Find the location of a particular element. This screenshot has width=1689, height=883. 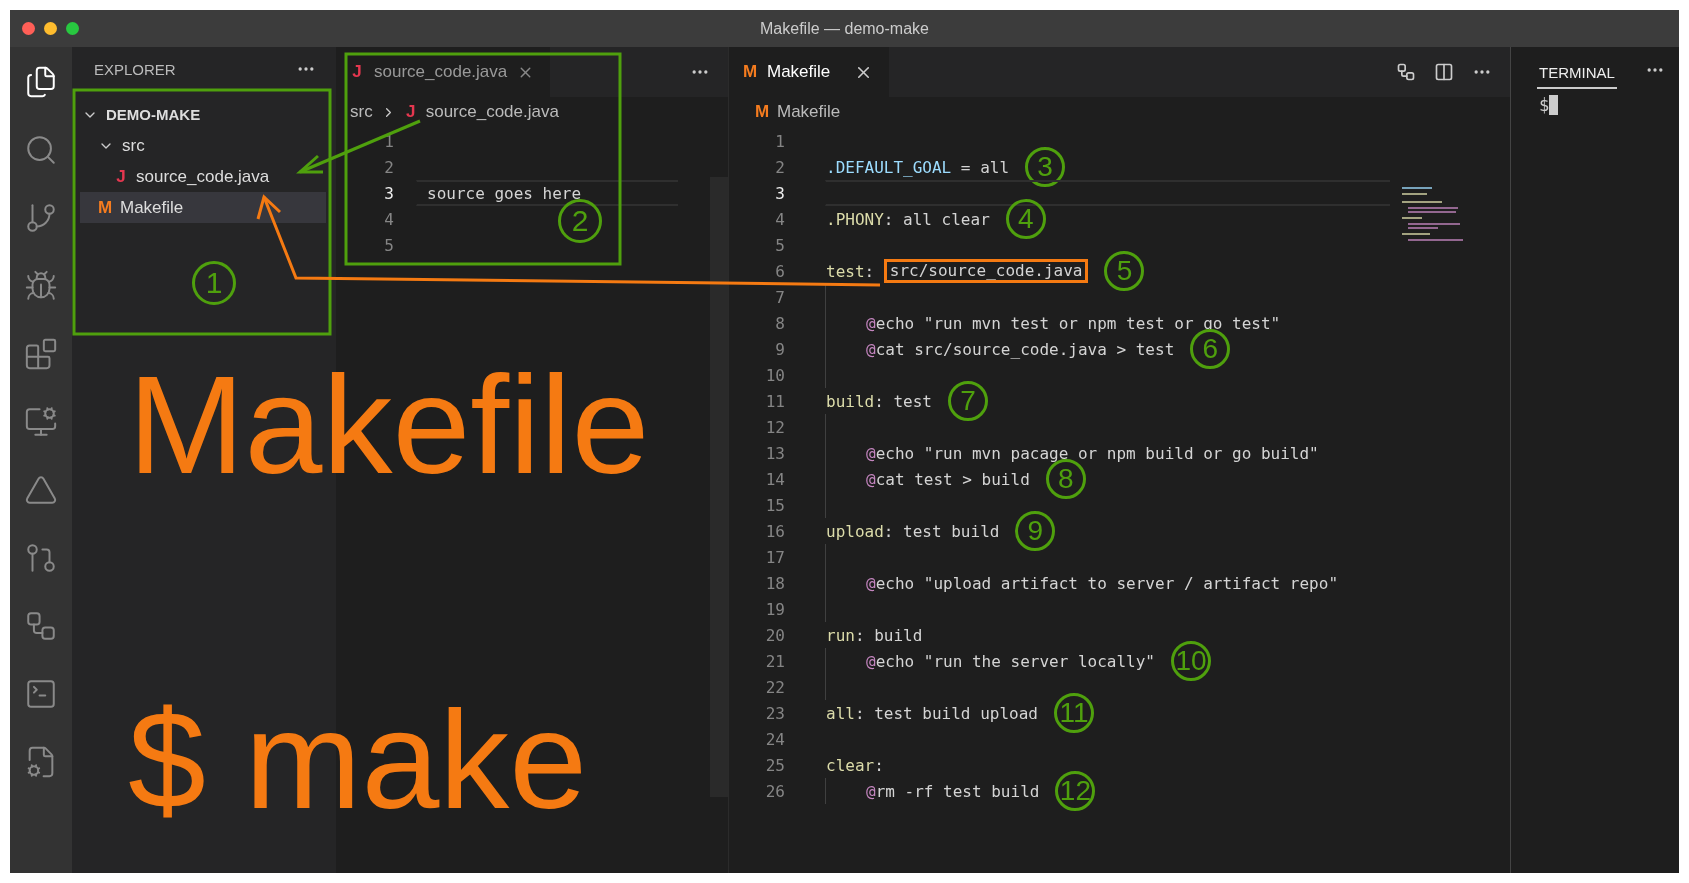

editor-tab: J source_code.java is located at coordinates (443, 72).